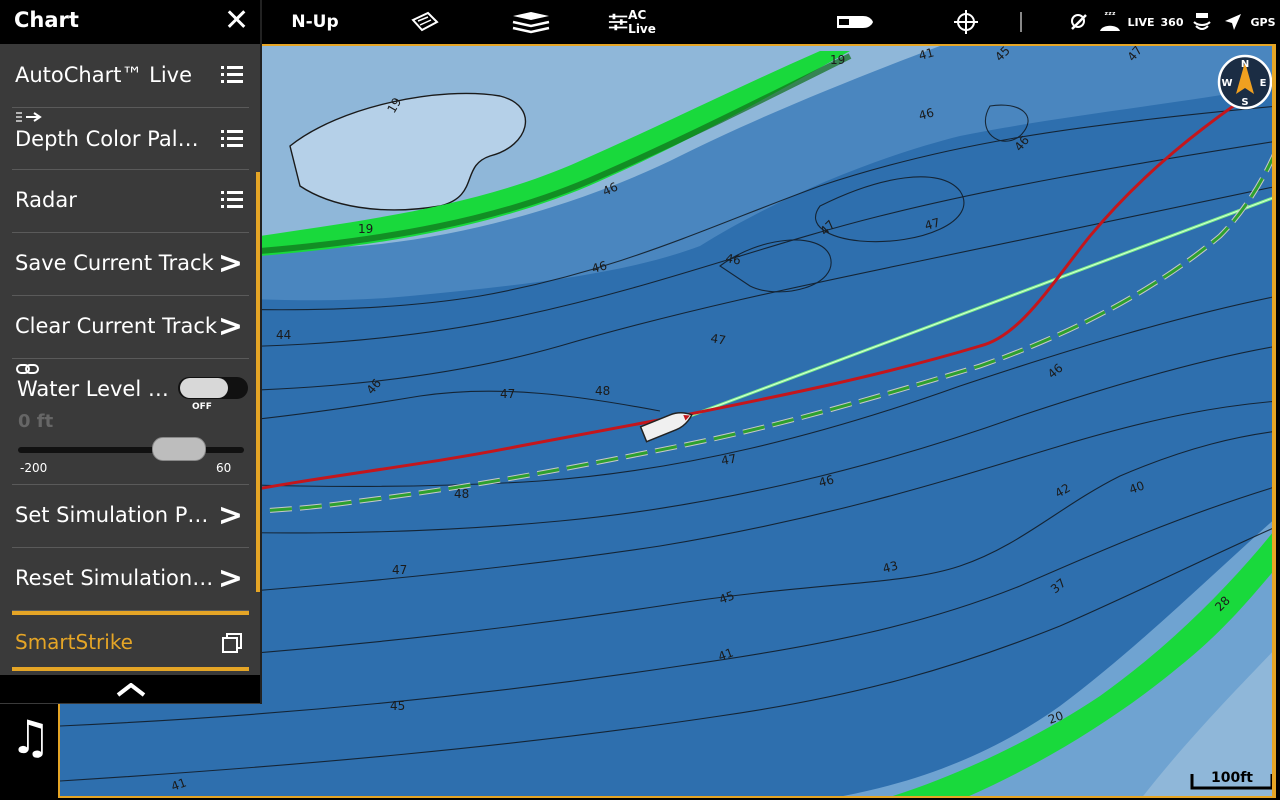 This screenshot has height=800, width=1280. I want to click on no-signal-icon, so click(1079, 22).